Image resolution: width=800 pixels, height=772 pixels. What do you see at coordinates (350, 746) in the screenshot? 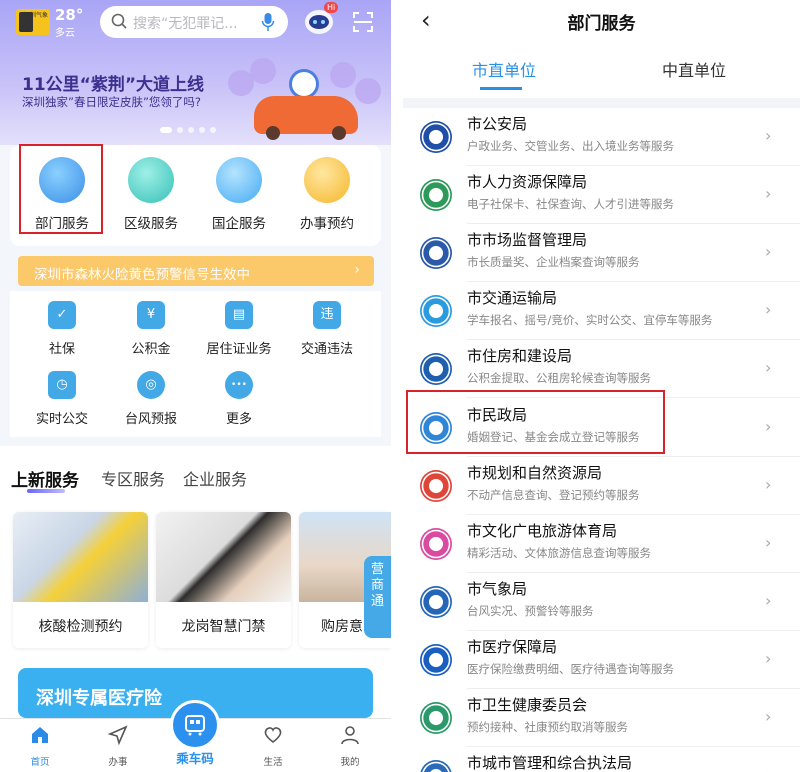
I see `nav-mine: 我的` at bounding box center [350, 746].